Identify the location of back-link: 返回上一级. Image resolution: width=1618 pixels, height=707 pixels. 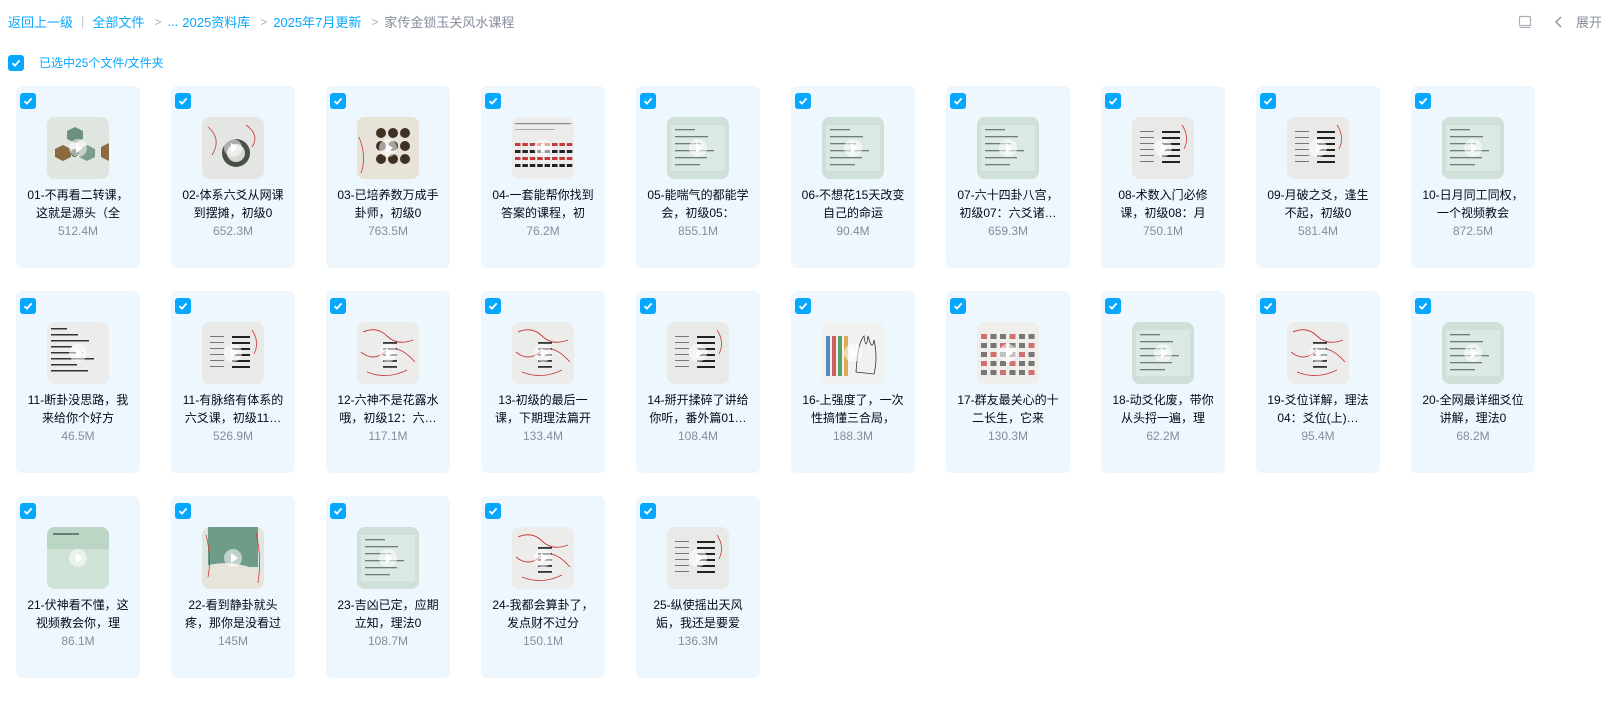
(40, 21).